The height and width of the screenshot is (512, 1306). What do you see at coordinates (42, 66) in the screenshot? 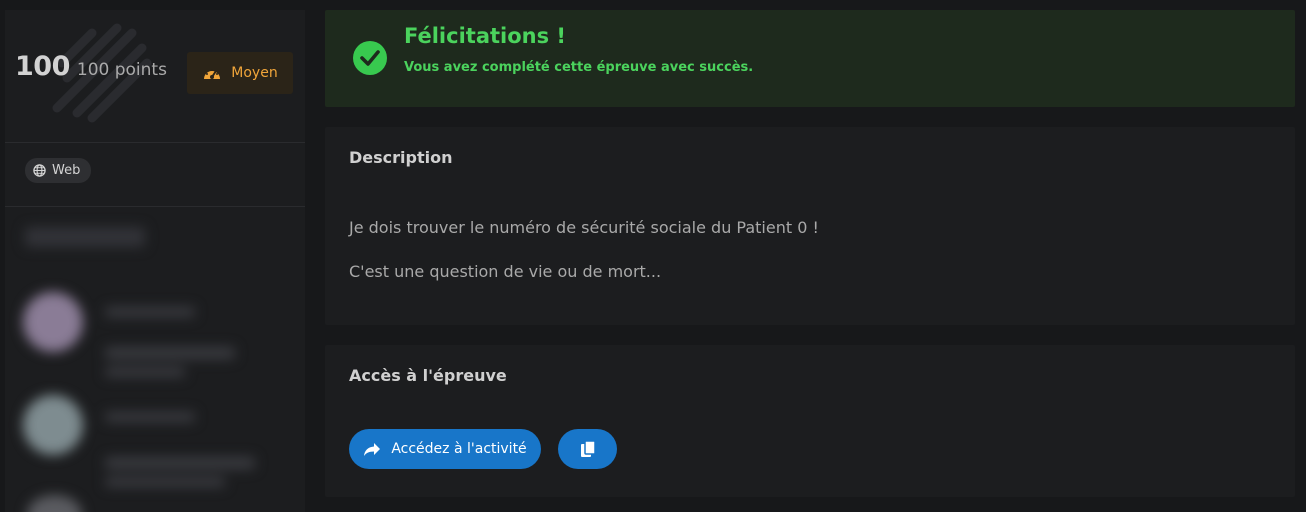
I see `points-value: 100` at bounding box center [42, 66].